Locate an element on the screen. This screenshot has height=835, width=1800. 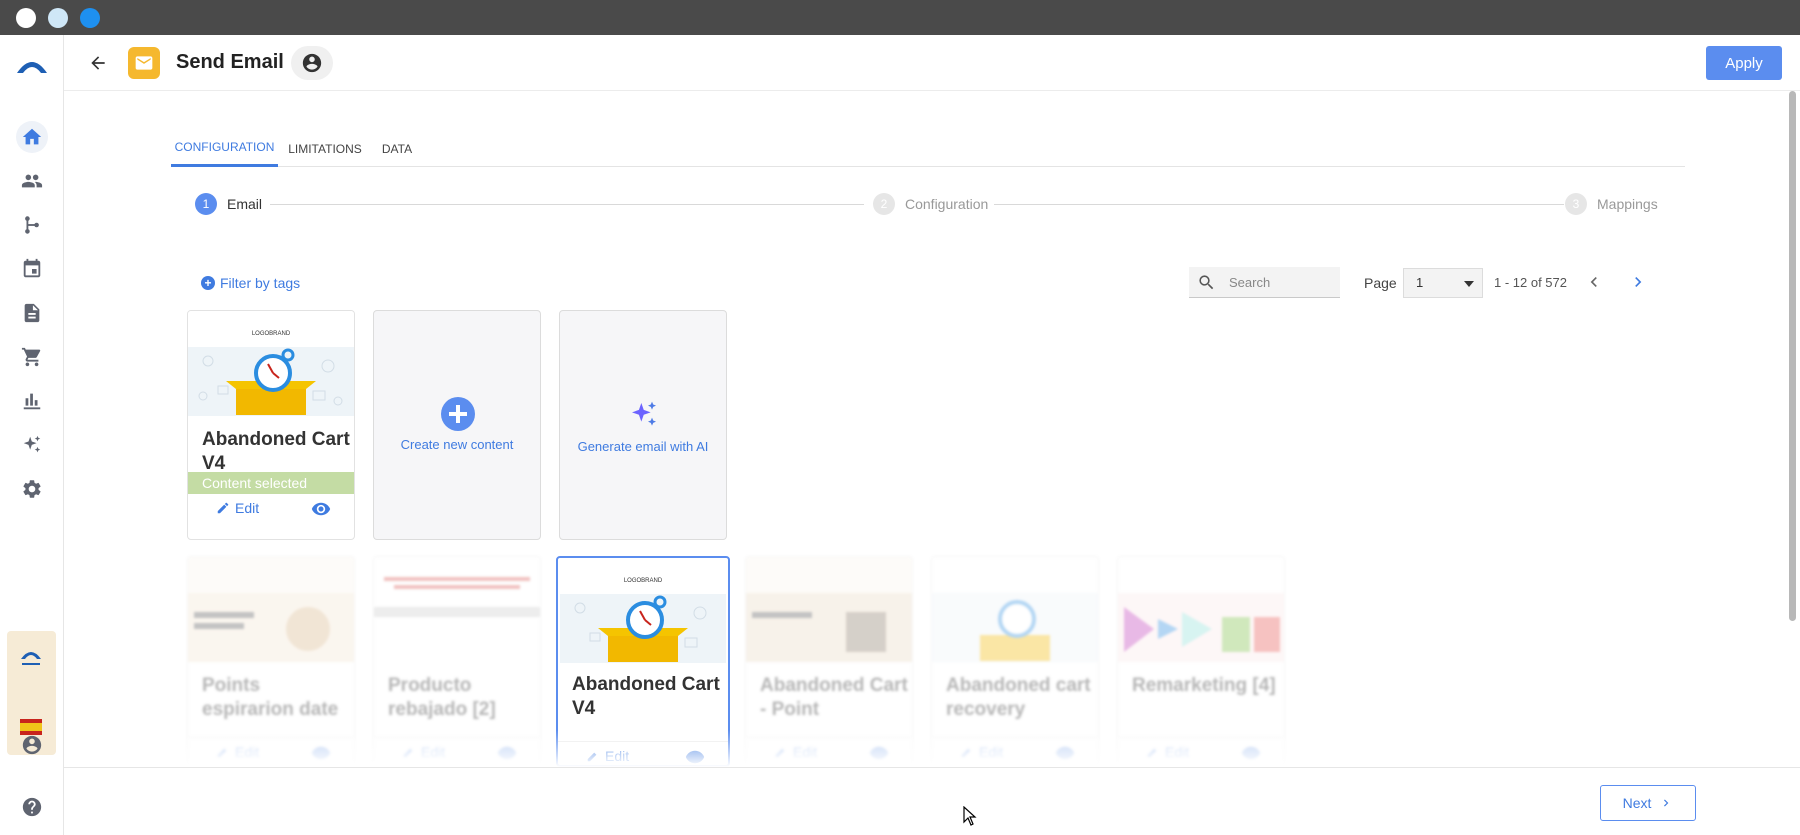
create-new-content-card: Create new content is located at coordinates (457, 425).